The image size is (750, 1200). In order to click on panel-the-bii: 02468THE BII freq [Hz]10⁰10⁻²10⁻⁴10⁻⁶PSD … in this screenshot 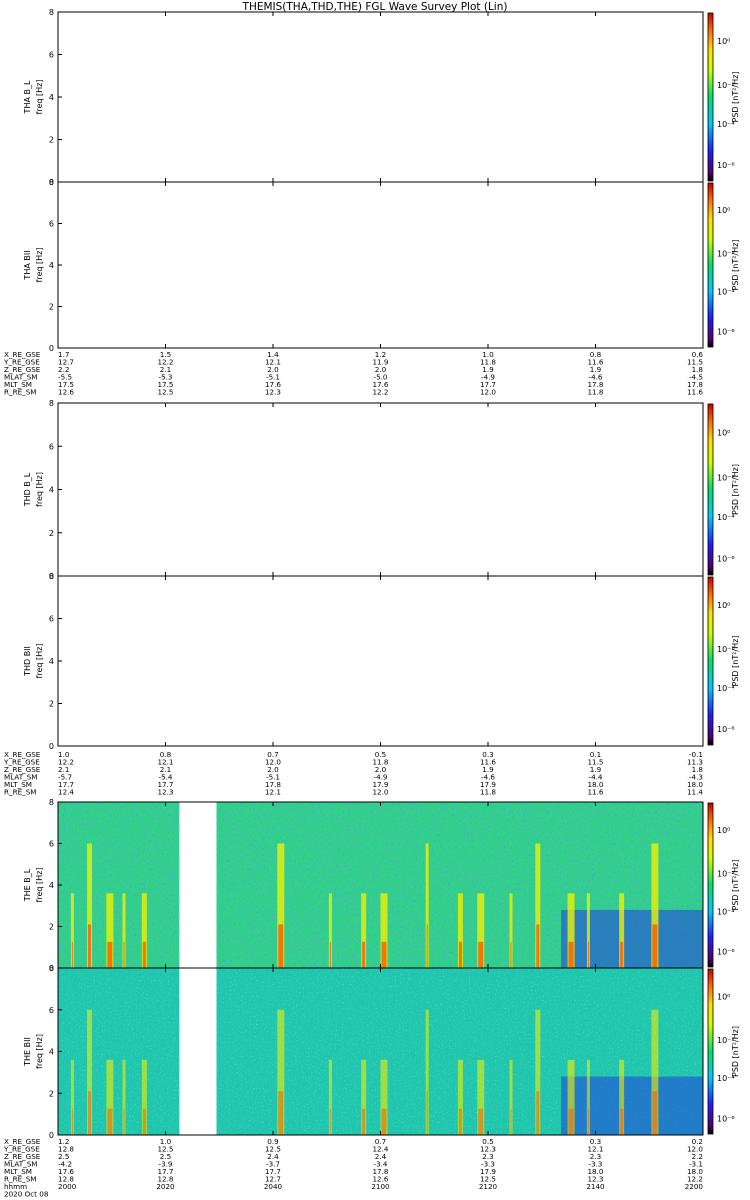, I will do `click(381, 1052)`.